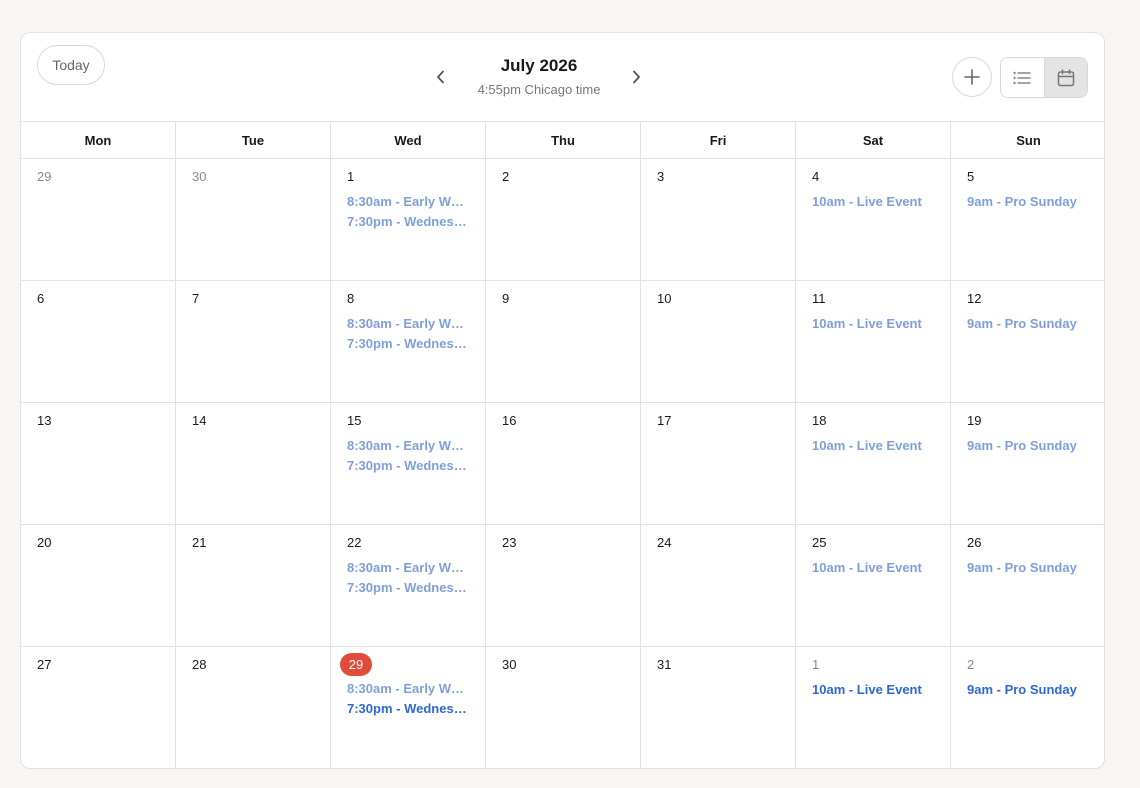 This screenshot has height=788, width=1140. Describe the element at coordinates (506, 298) in the screenshot. I see `day-number: 9` at that location.